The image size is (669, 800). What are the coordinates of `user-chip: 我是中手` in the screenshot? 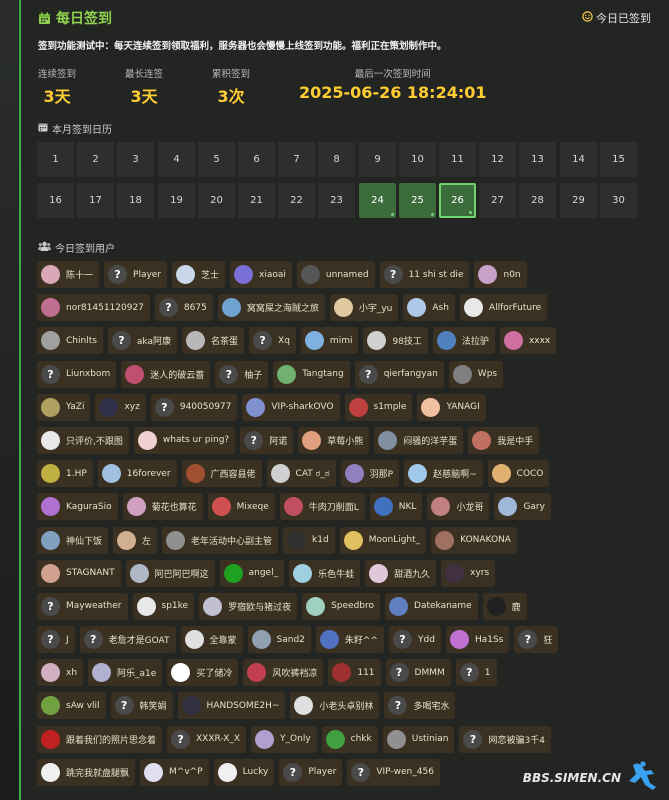 It's located at (504, 440).